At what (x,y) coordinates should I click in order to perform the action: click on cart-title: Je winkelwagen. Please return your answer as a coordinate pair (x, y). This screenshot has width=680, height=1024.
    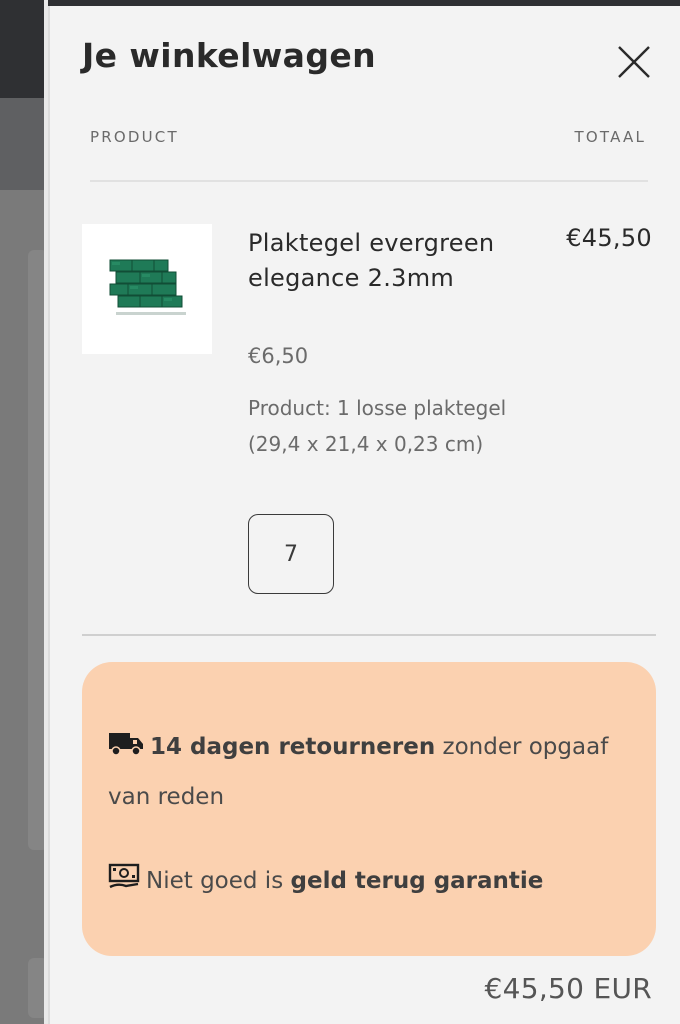
    Looking at the image, I should click on (229, 55).